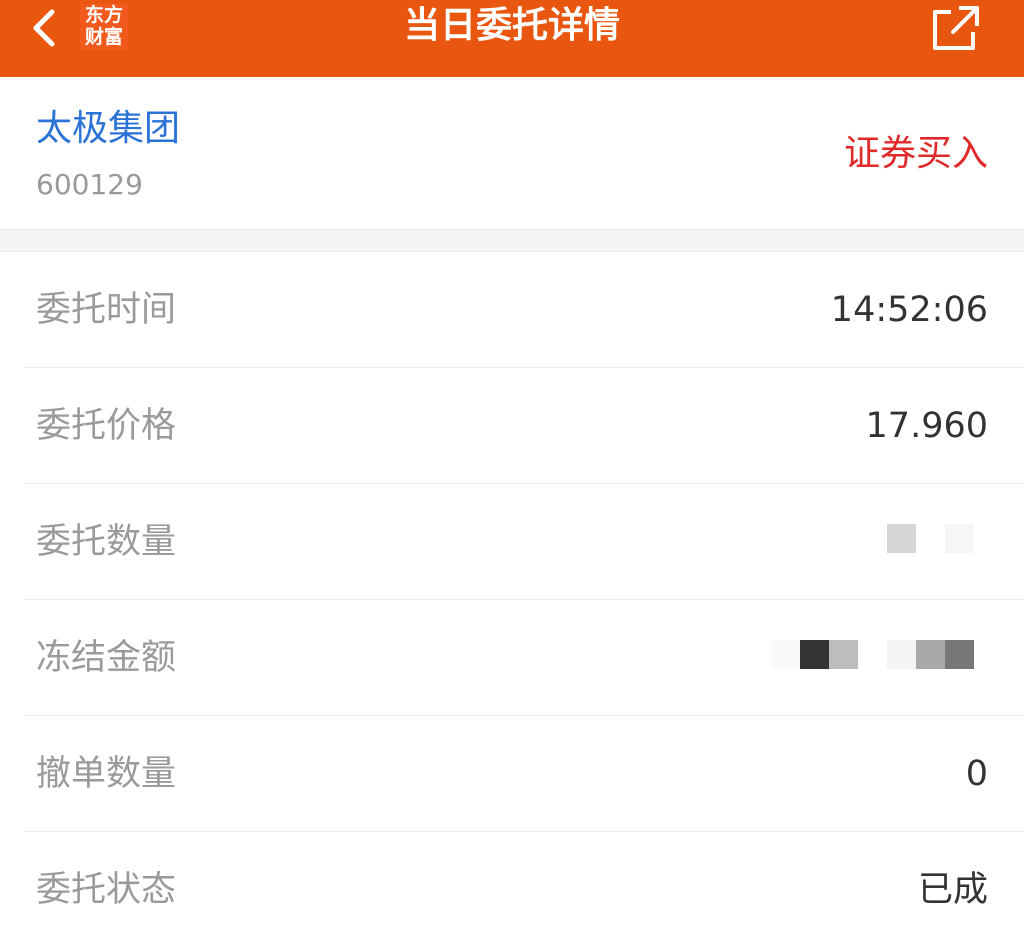 This screenshot has height=948, width=1024. Describe the element at coordinates (106, 658) in the screenshot. I see `detail-label: 冻结金额` at that location.